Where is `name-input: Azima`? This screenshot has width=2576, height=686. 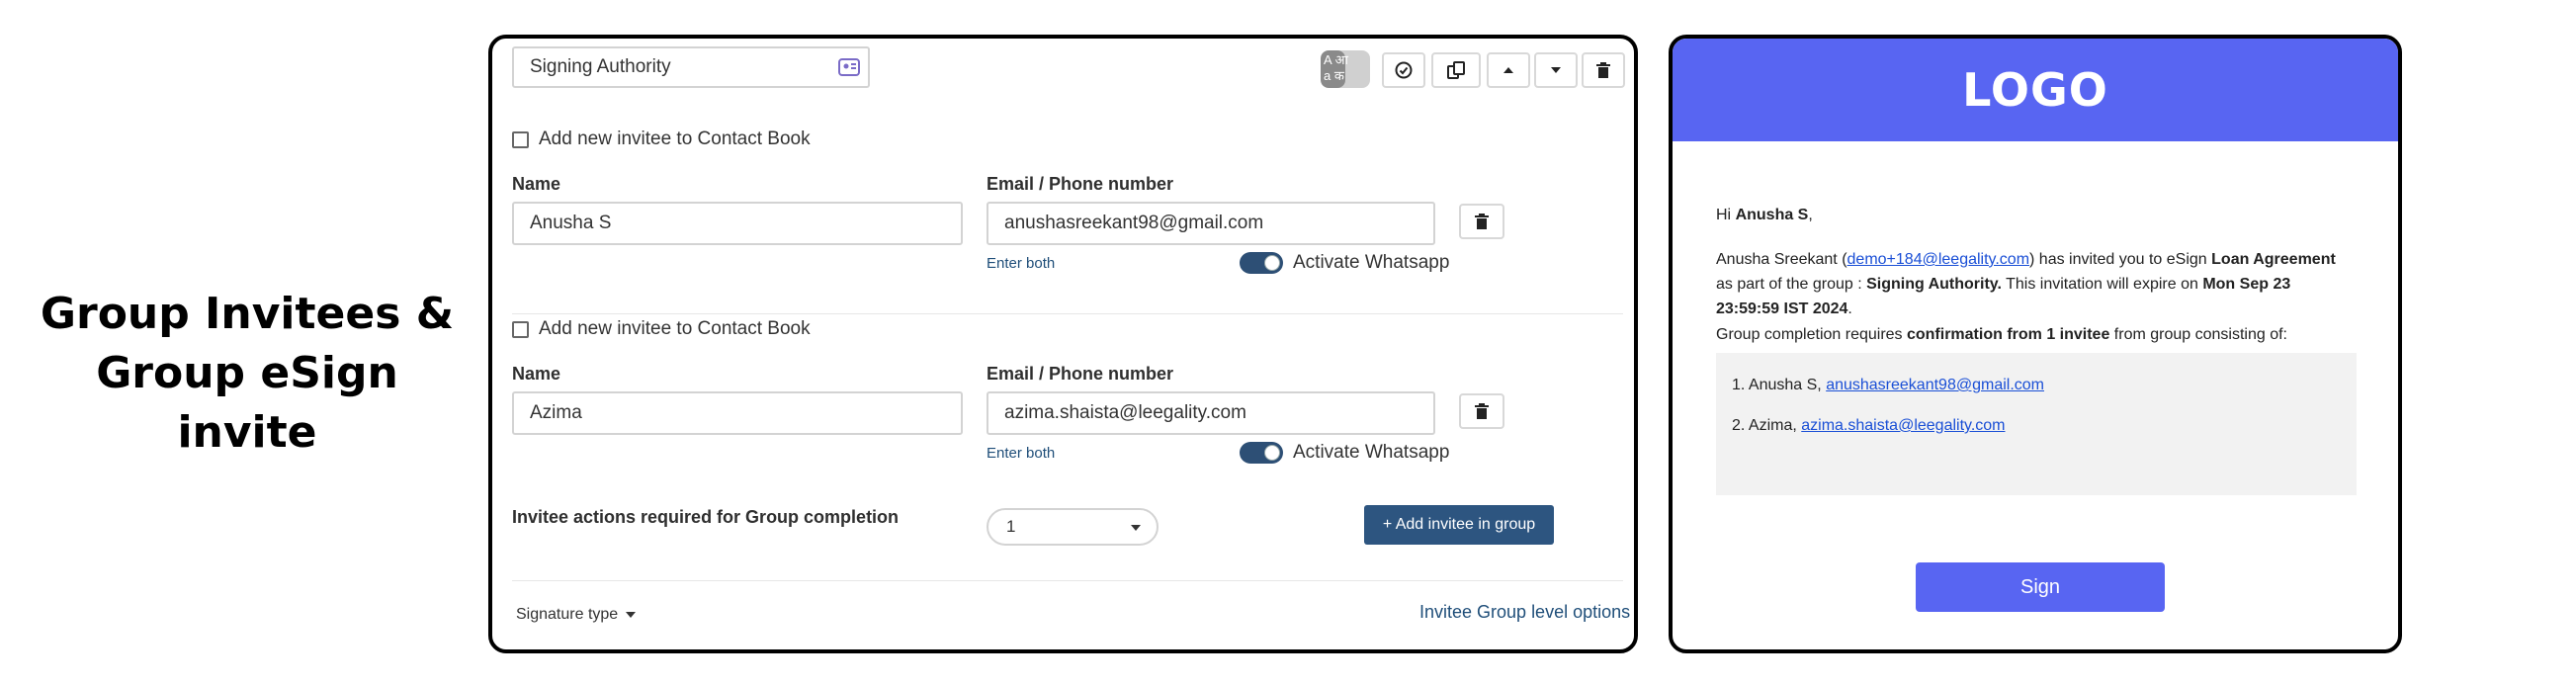
name-input: Azima is located at coordinates (737, 413).